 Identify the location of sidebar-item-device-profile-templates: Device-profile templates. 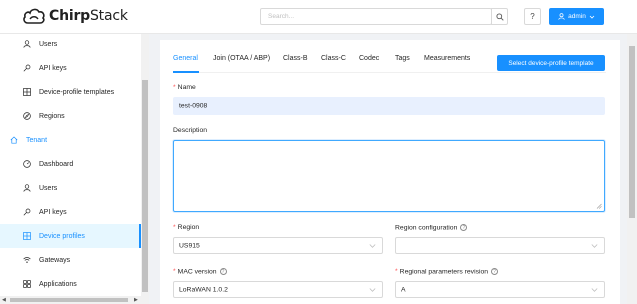
(70, 92).